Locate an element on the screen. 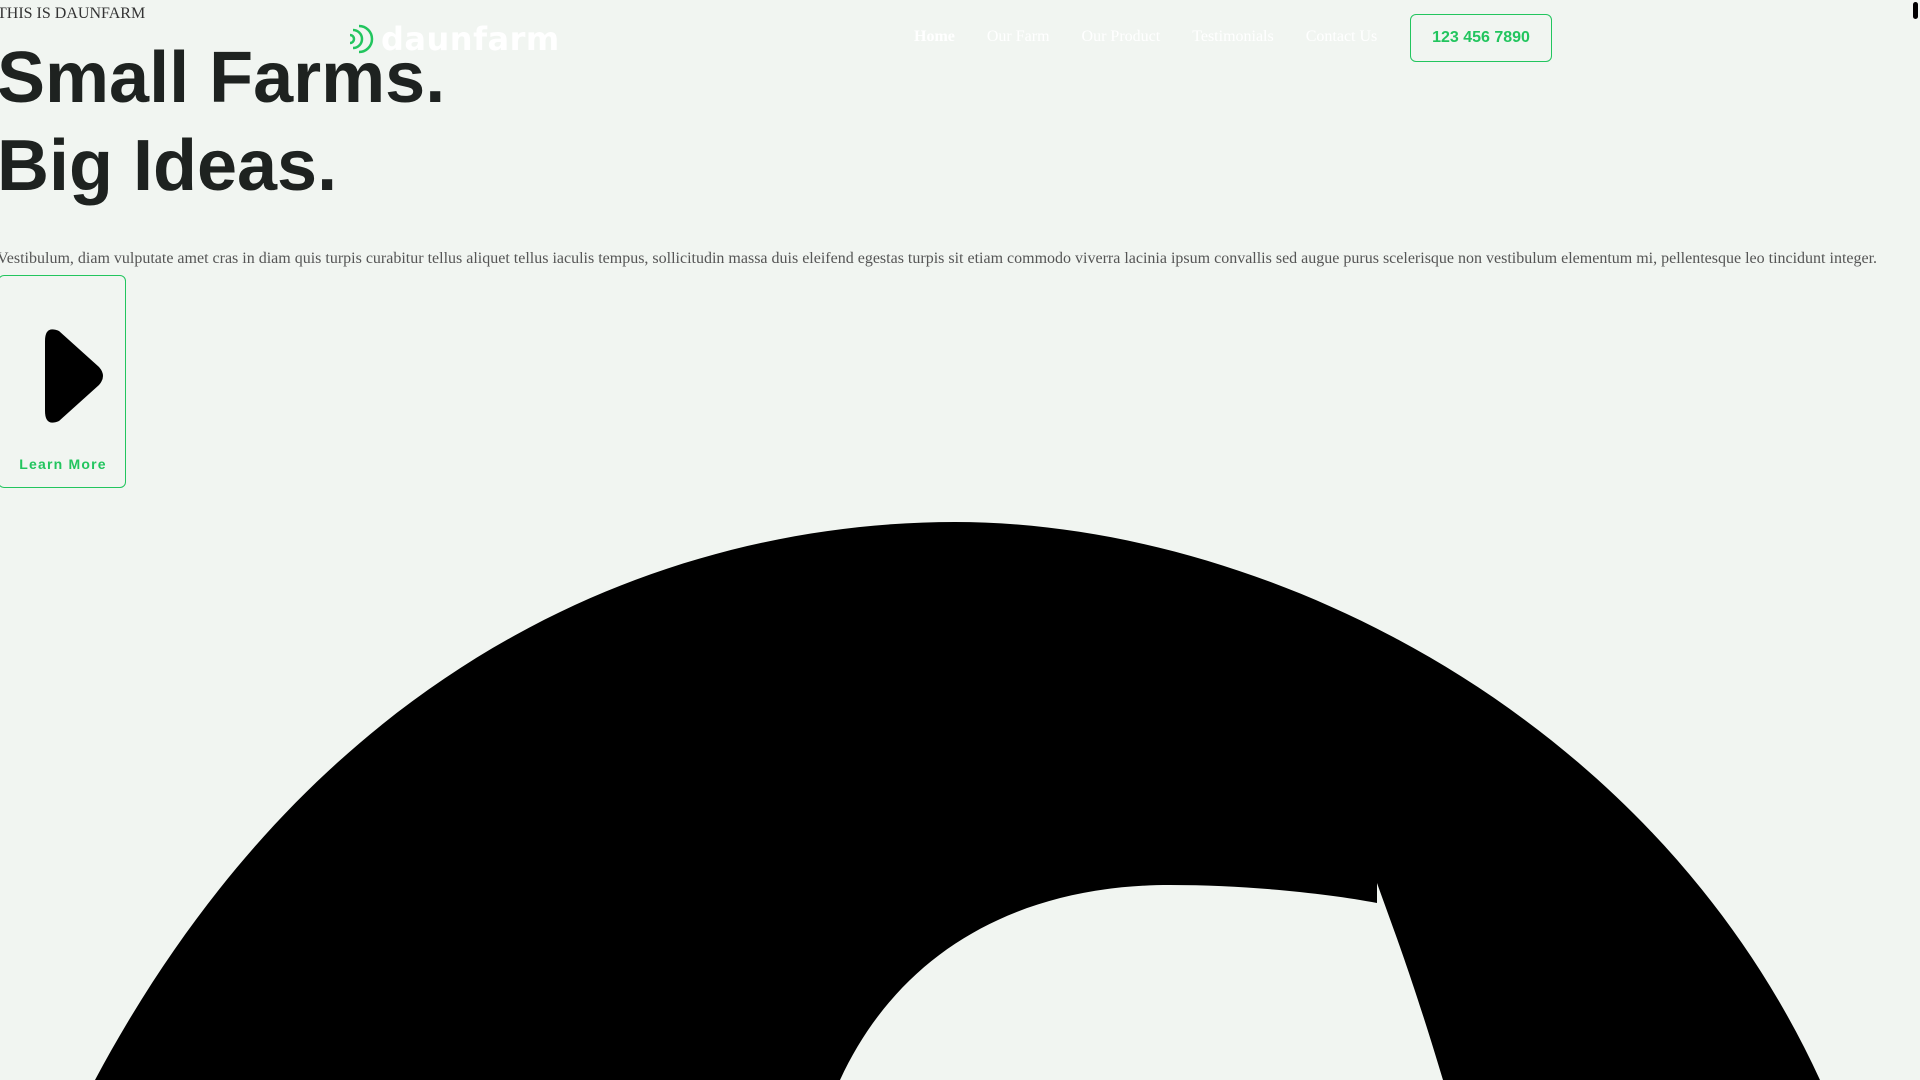 The height and width of the screenshot is (1080, 1920). nav-home: Home is located at coordinates (934, 37).